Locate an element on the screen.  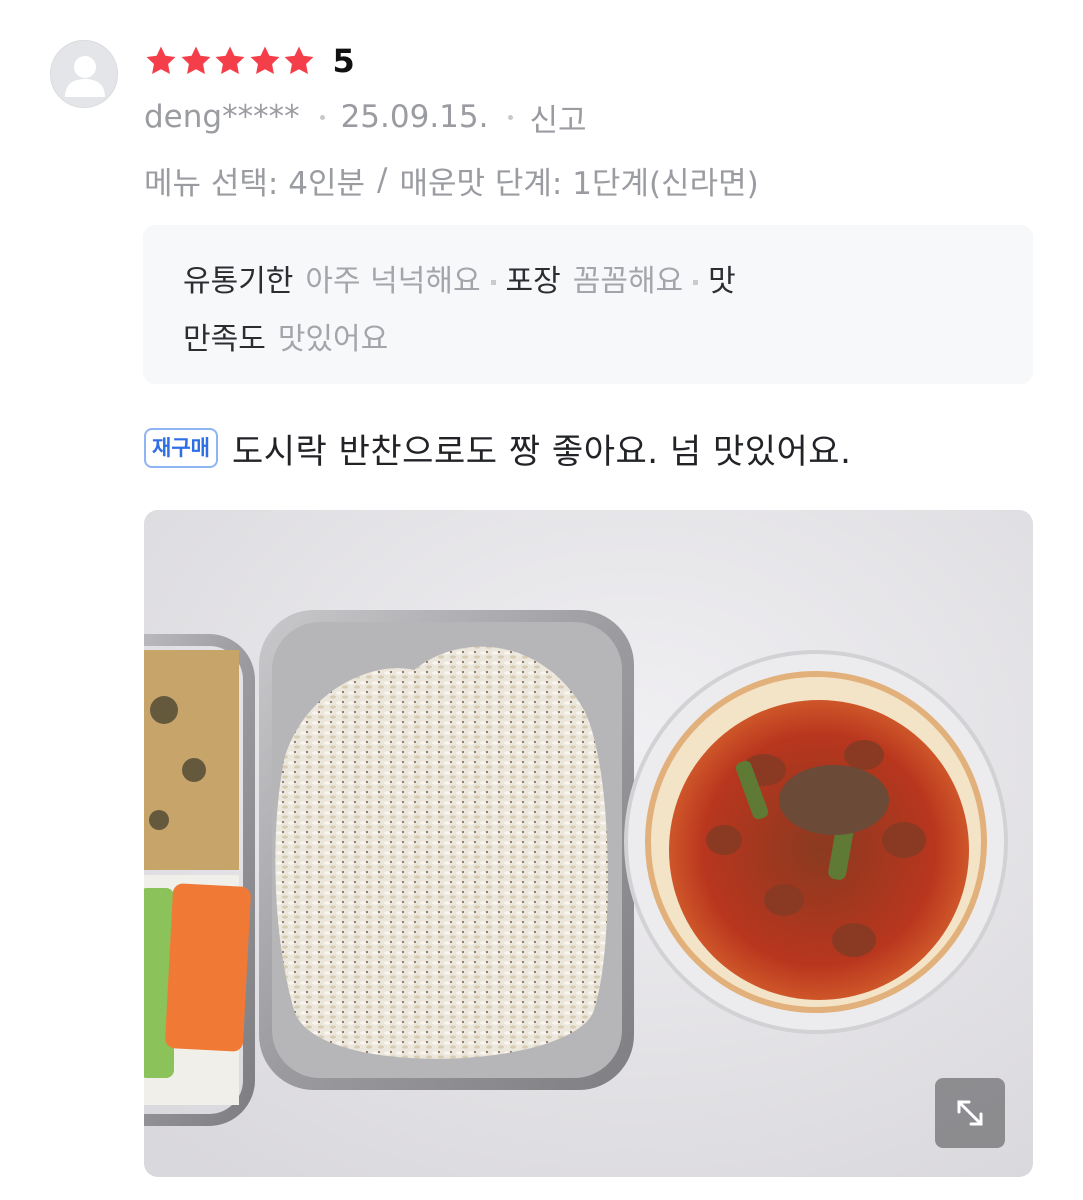
opinion-value: 꼼꼼해요 is located at coordinates (628, 281).